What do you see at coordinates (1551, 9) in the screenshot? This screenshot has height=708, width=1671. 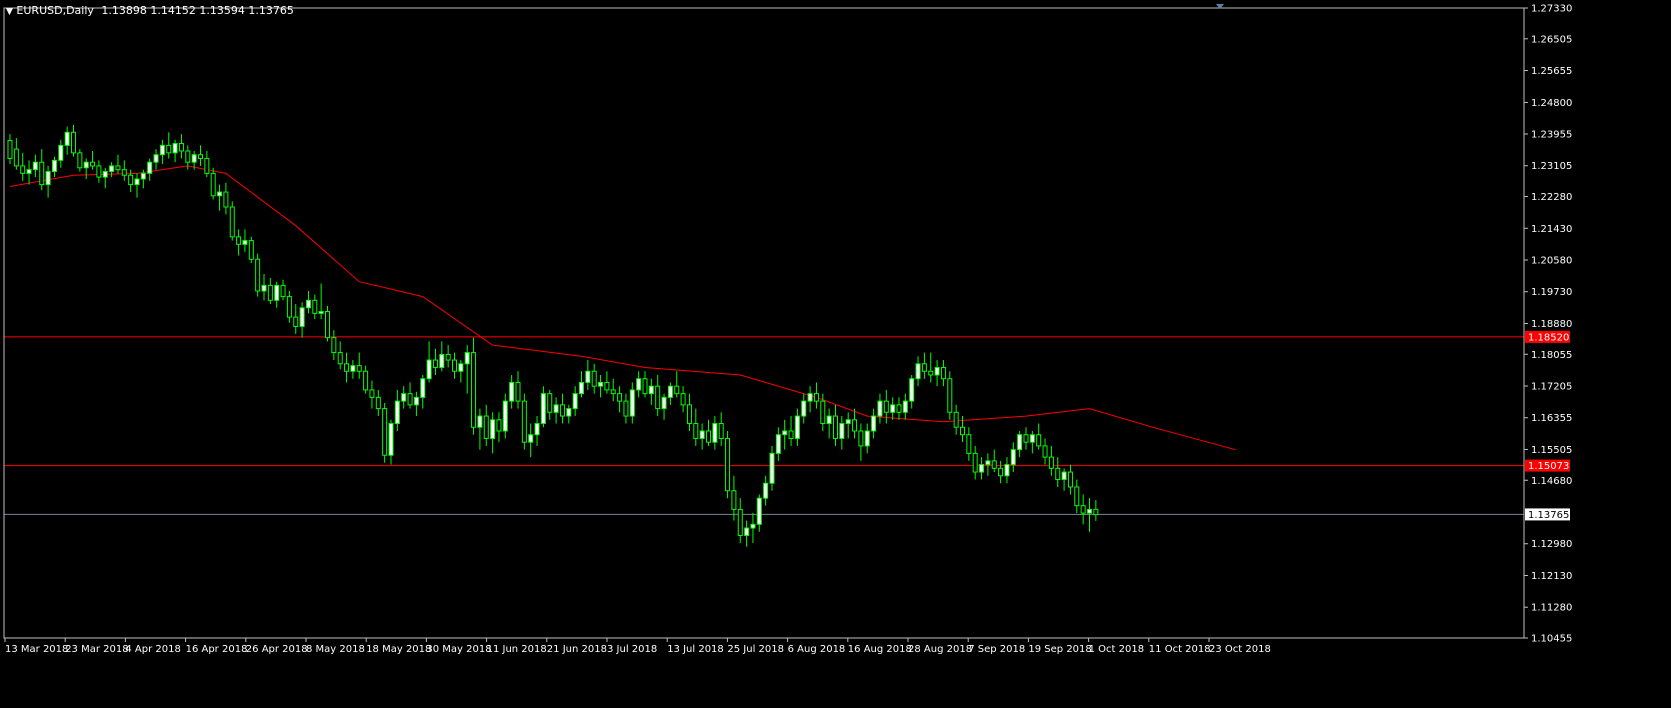 I see `y-tick-label: 1.27330` at bounding box center [1551, 9].